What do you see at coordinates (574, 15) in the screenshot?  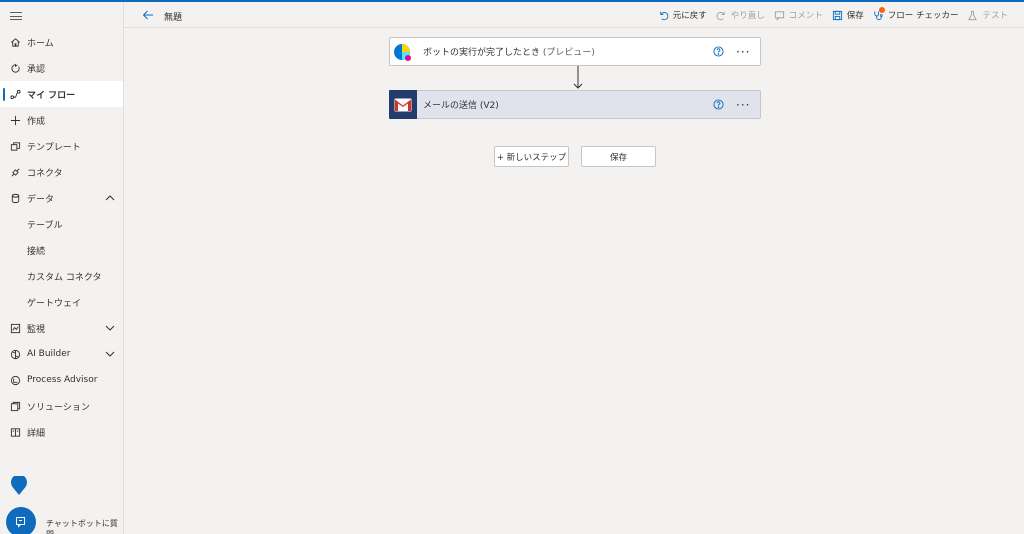 I see `command-bar: 無題 元に戻す やり直し コメント 保存 フロー チェッカー テスト` at bounding box center [574, 15].